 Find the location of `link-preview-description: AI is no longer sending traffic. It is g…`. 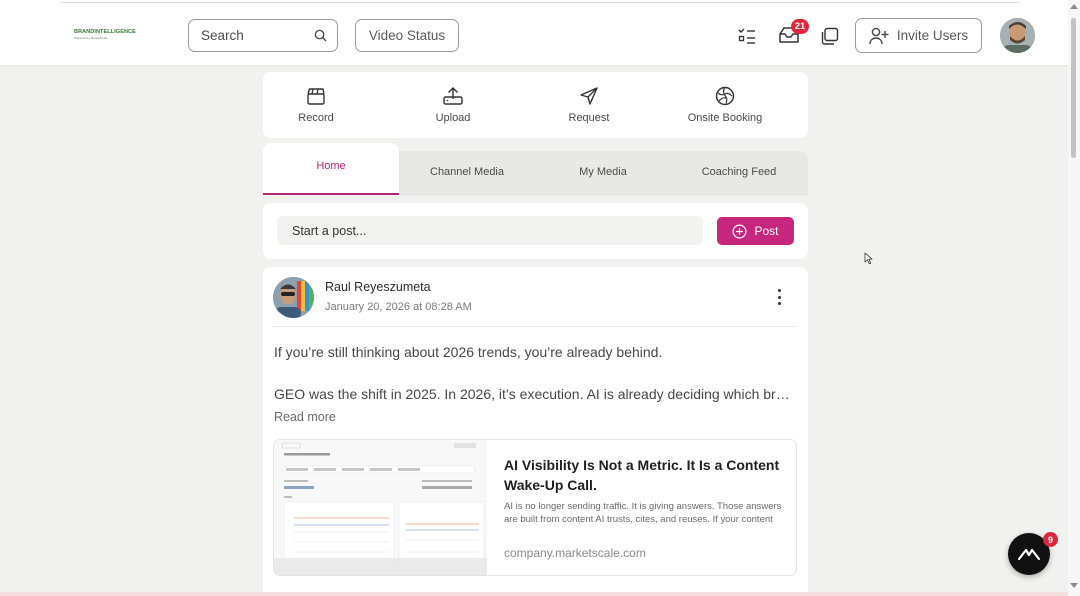

link-preview-description: AI is no longer sending traffic. It is g… is located at coordinates (643, 513).